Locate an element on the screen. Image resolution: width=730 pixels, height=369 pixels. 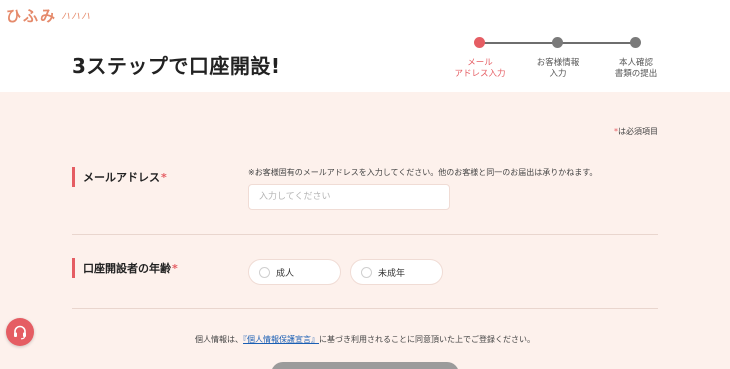
help-chat-button is located at coordinates (20, 332).